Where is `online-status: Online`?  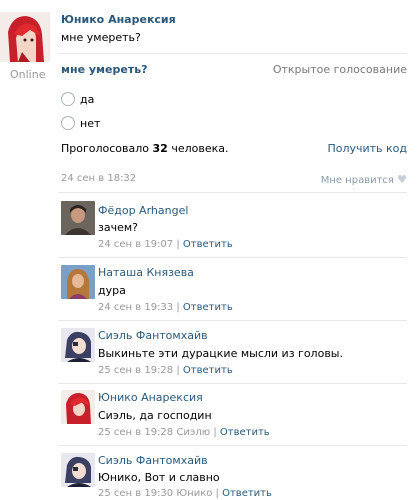
online-status: Online is located at coordinates (28, 74).